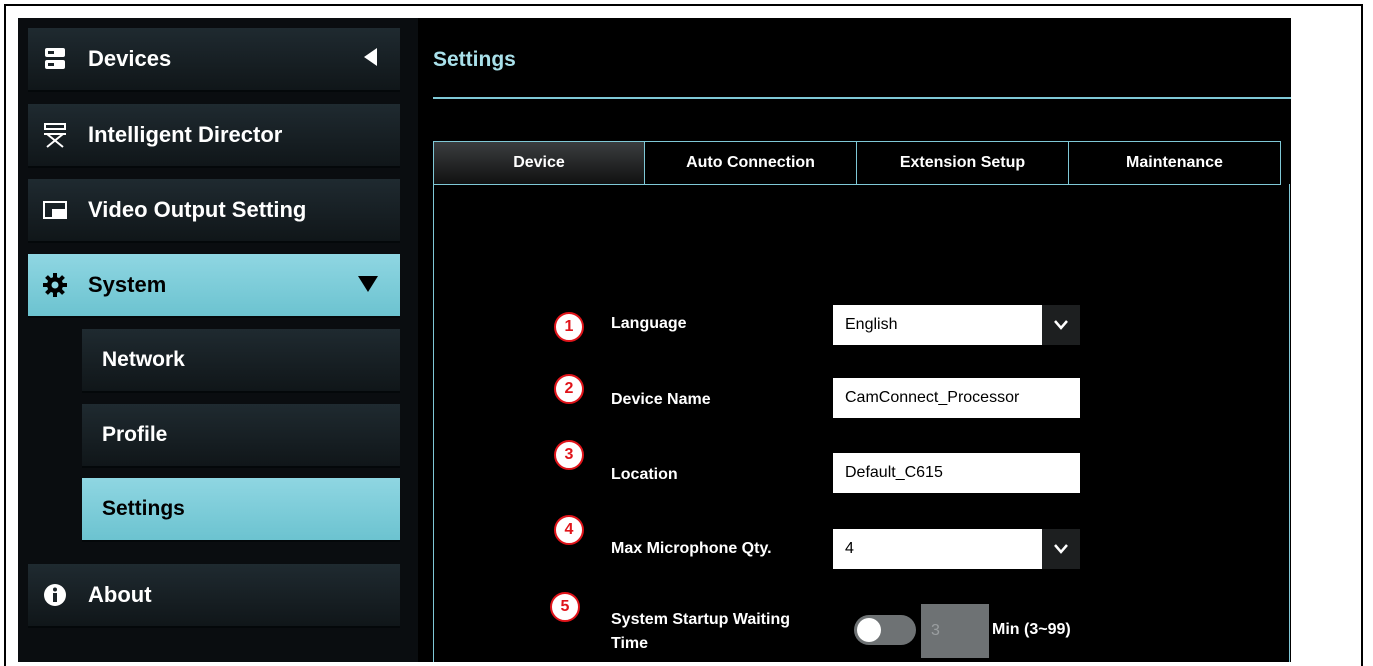 Image resolution: width=1373 pixels, height=666 pixels. I want to click on annotation-marker: 1, so click(569, 327).